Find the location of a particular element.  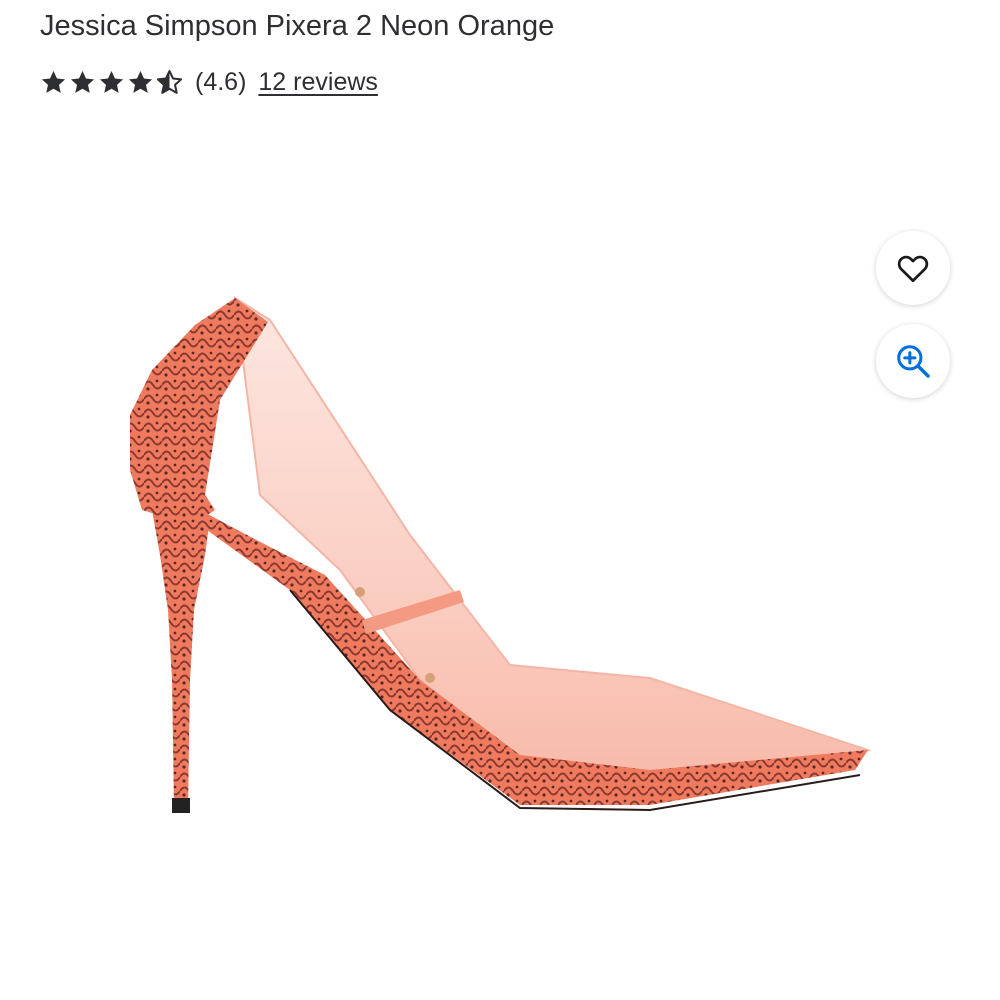

rating-summary: (4.6) 12 reviews is located at coordinates (209, 82).